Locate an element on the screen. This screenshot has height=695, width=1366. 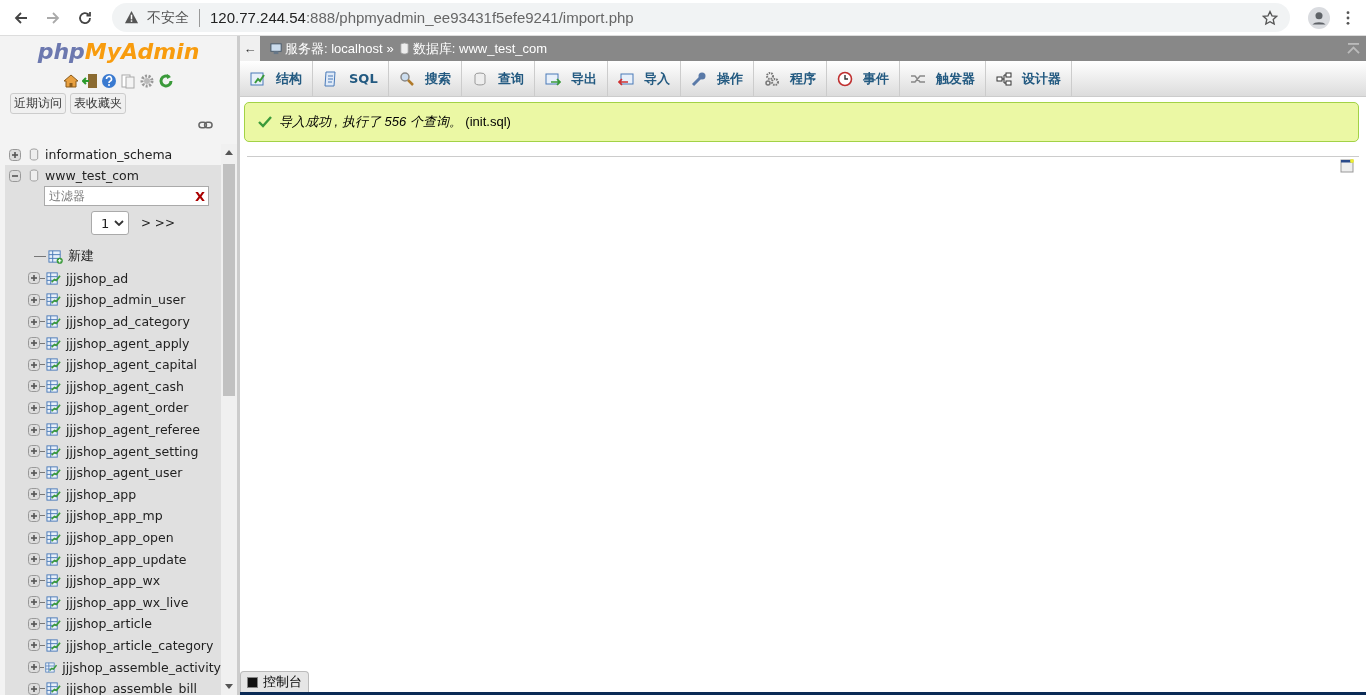
server-link: 服务器: localhost is located at coordinates (334, 48).